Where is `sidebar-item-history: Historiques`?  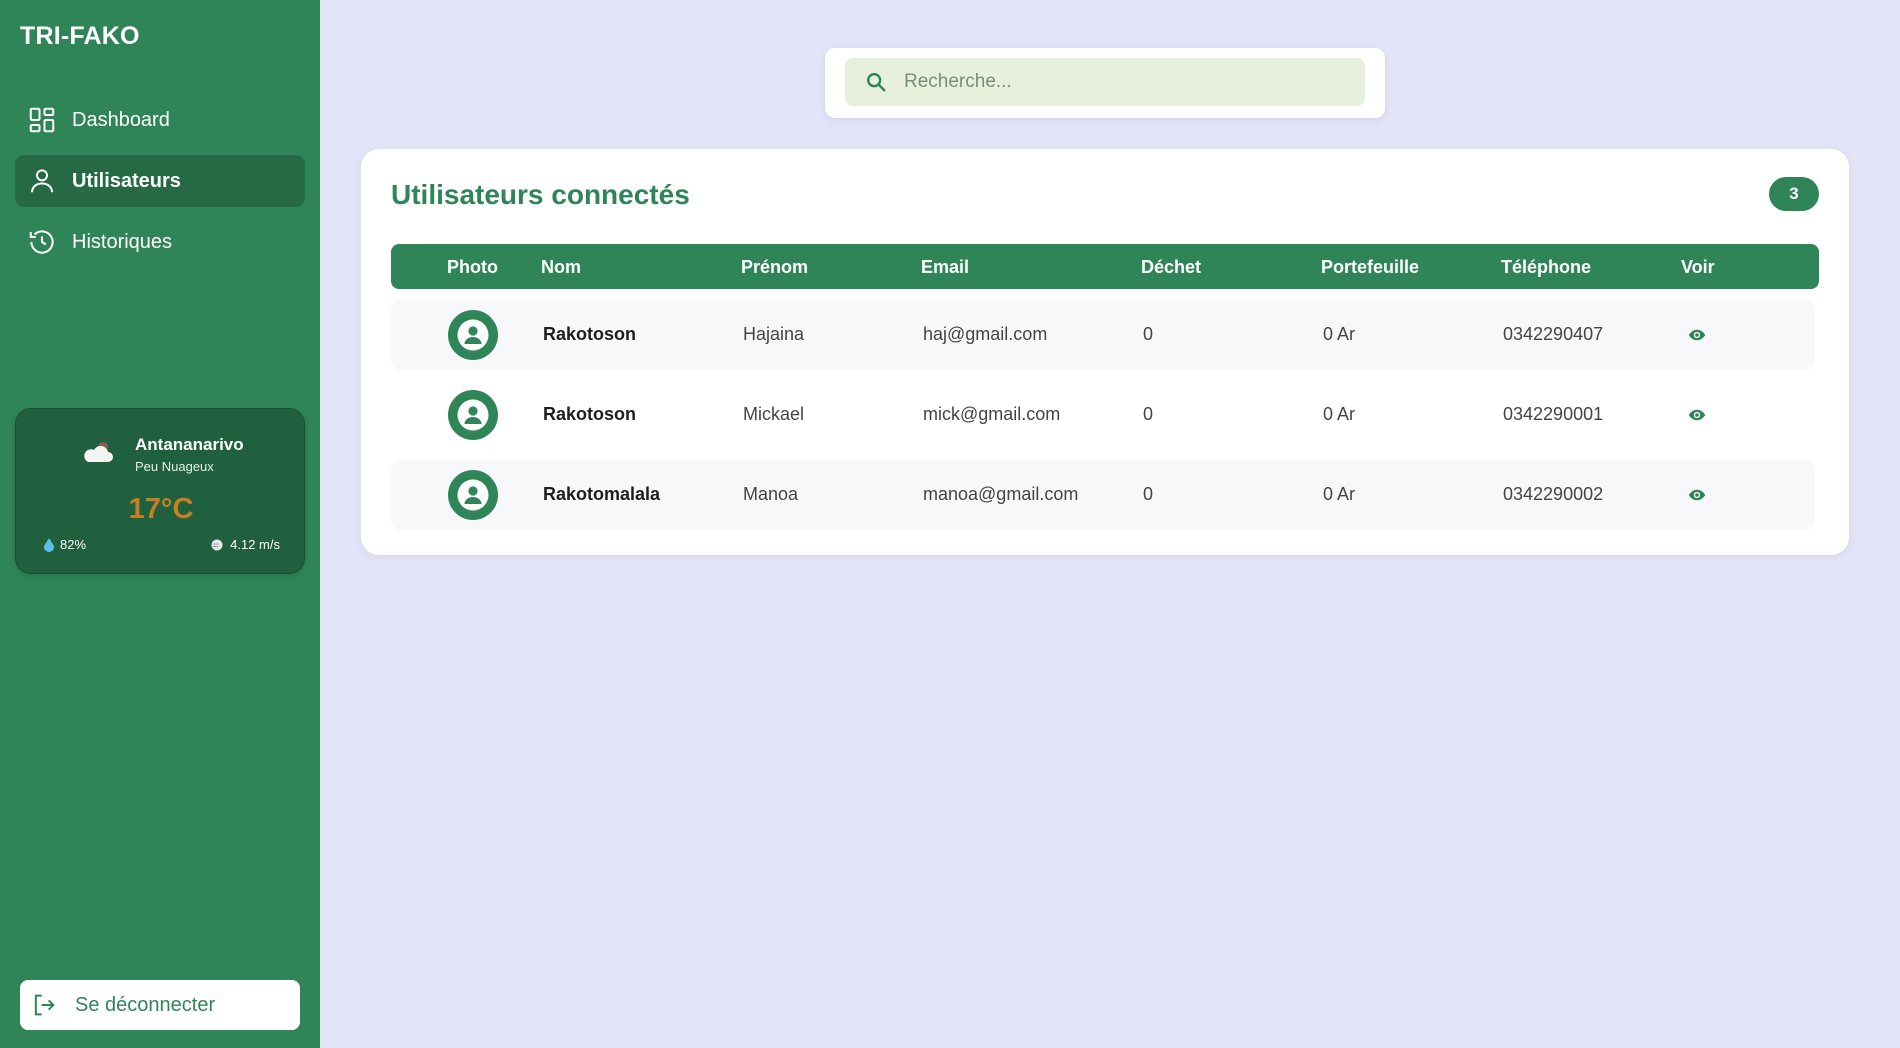 sidebar-item-history: Historiques is located at coordinates (160, 242).